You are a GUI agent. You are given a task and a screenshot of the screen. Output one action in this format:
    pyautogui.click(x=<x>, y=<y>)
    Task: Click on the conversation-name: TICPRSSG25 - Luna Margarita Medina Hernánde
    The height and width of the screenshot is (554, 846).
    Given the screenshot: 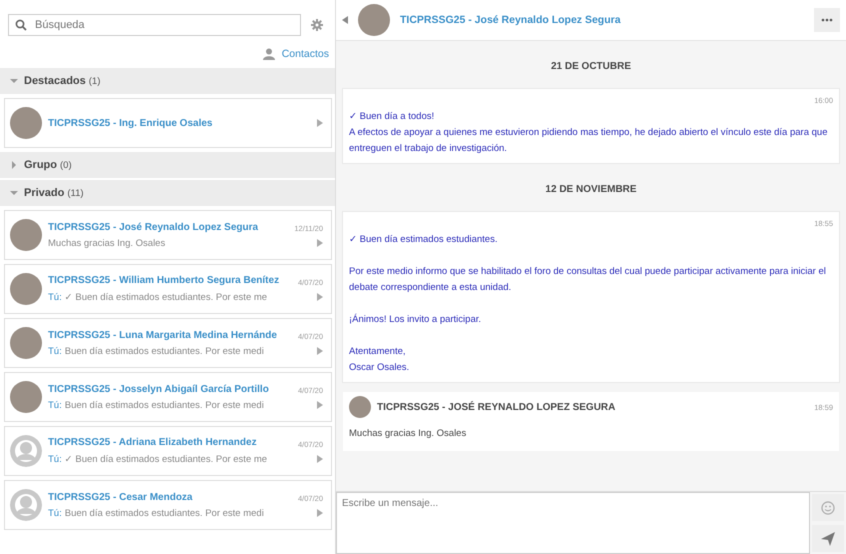 What is the action you would take?
    pyautogui.click(x=163, y=335)
    